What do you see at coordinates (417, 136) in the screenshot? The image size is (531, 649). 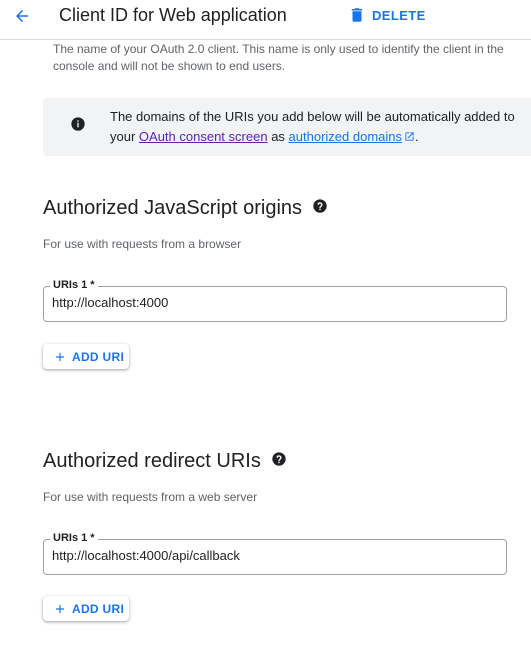 I see `info-text-end: .` at bounding box center [417, 136].